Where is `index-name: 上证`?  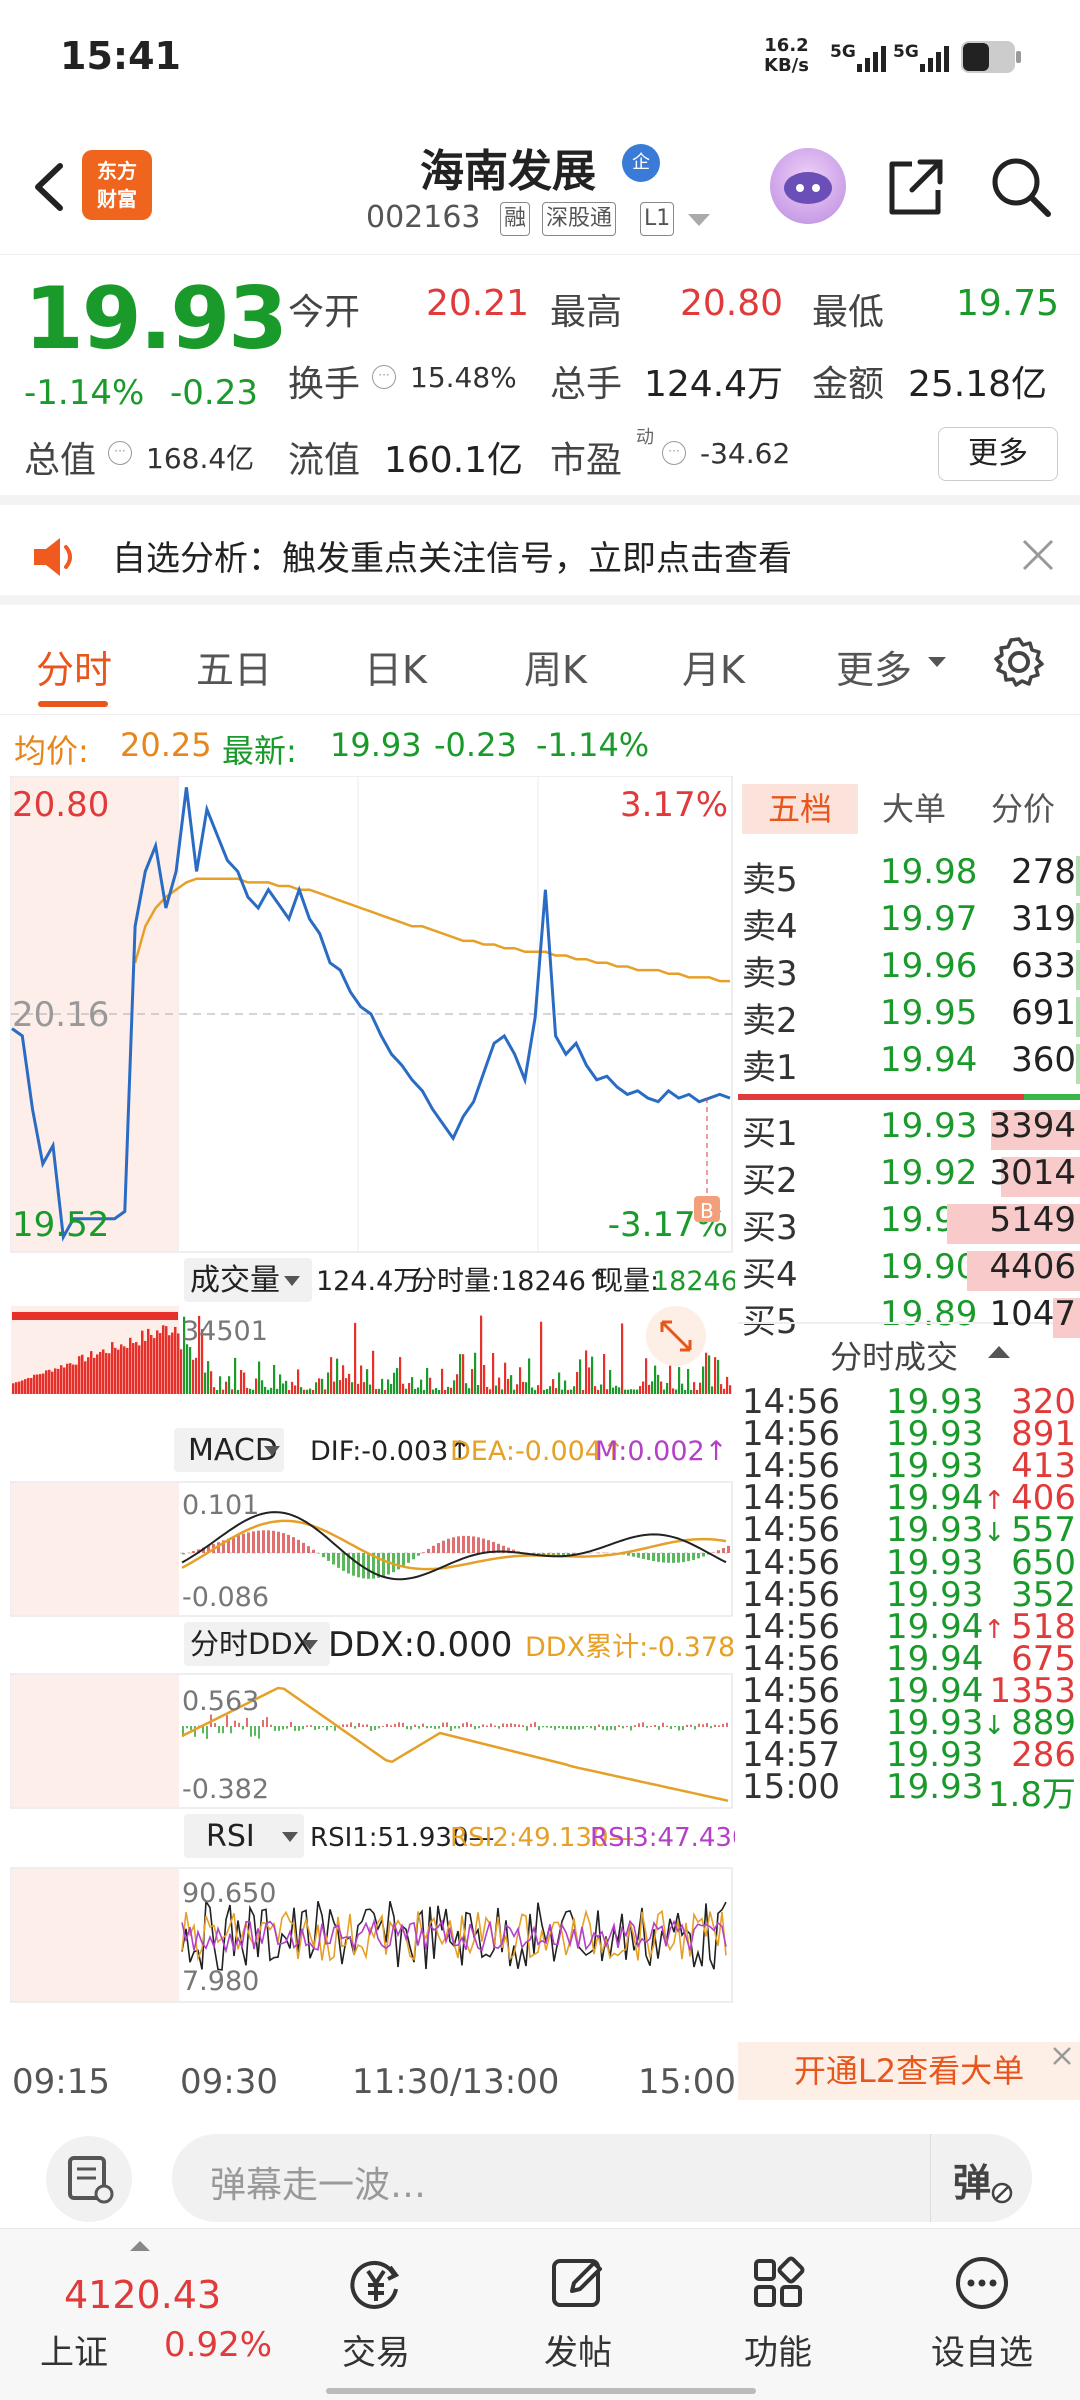
index-name: 上证 is located at coordinates (74, 2349).